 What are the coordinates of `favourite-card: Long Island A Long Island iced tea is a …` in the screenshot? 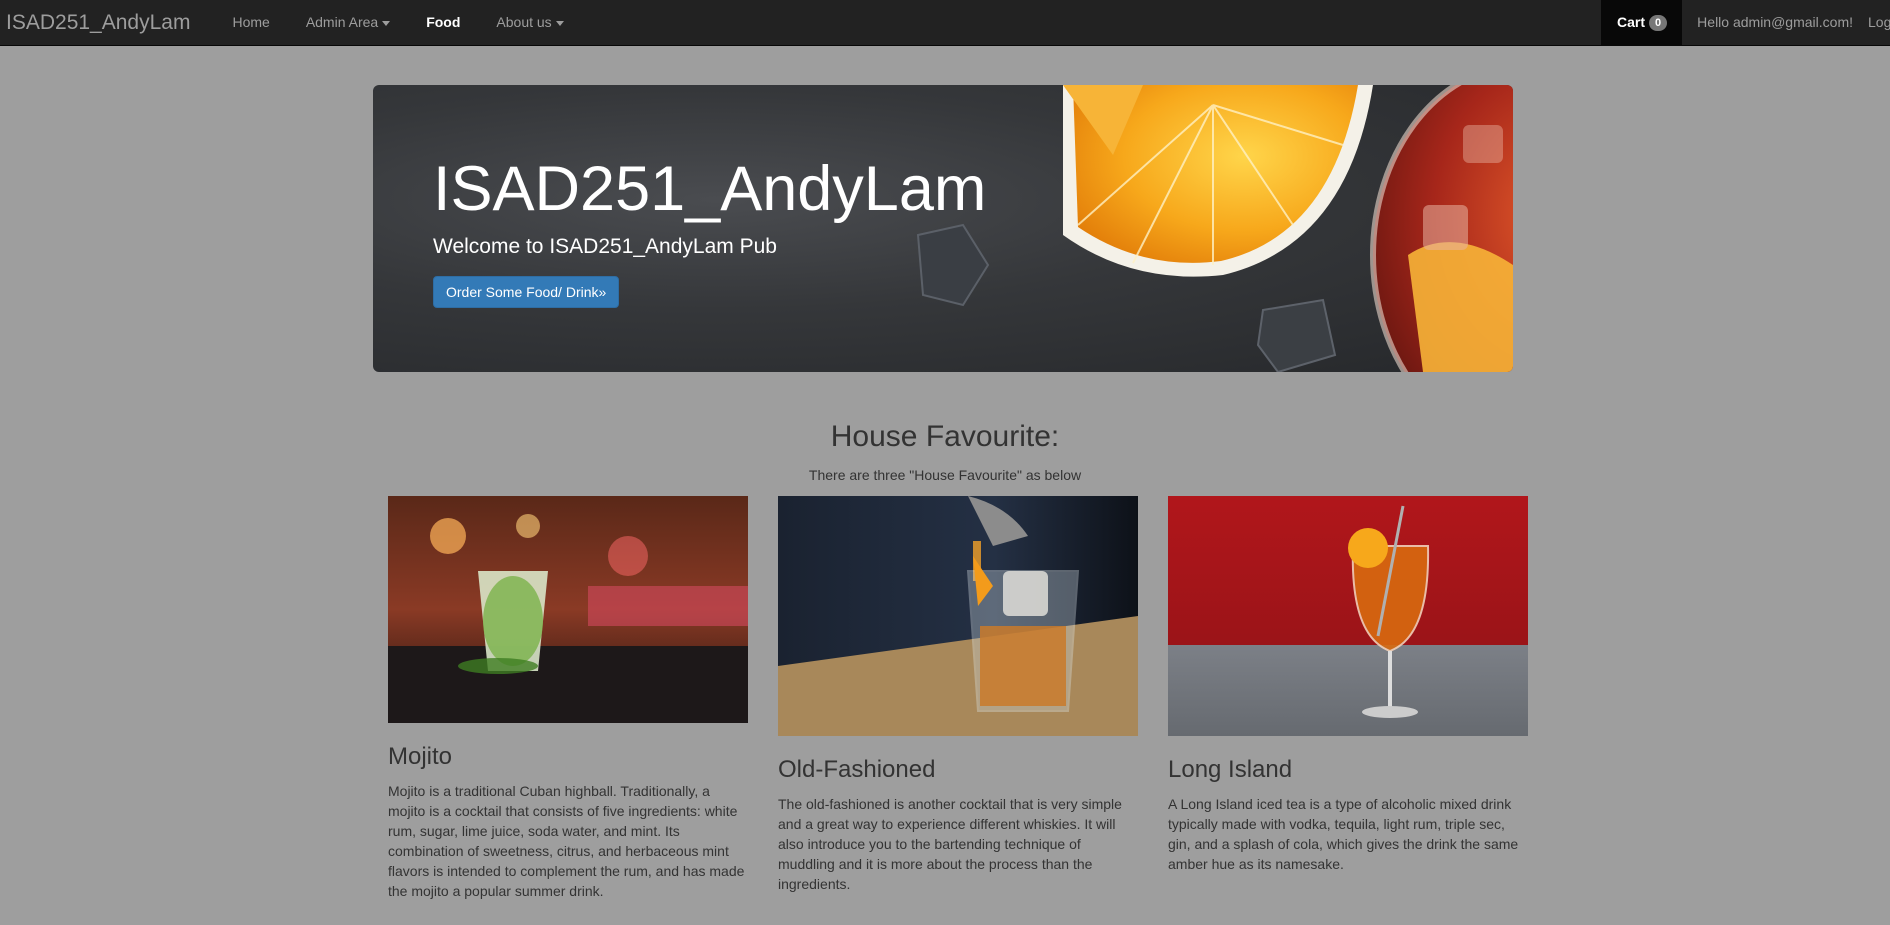 It's located at (1348, 685).